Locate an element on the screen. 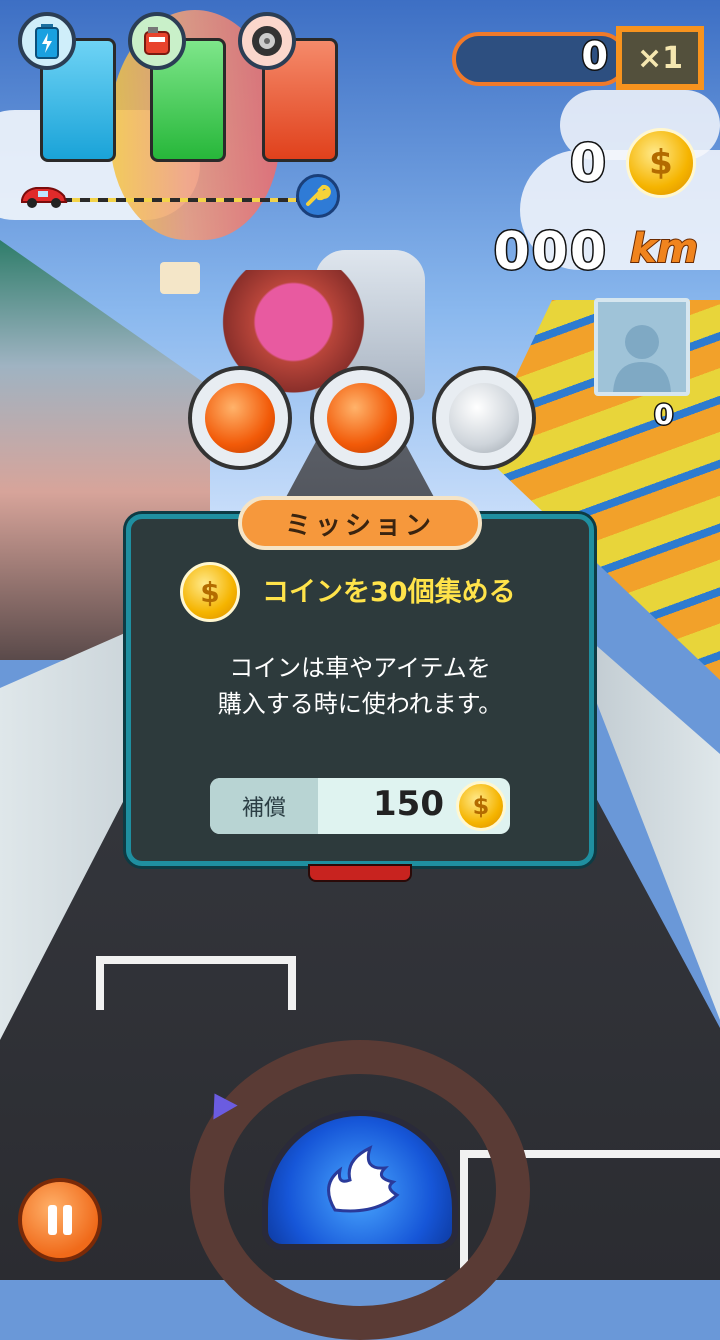 This screenshot has width=720, height=1340. mission-coin-icon: $ is located at coordinates (210, 592).